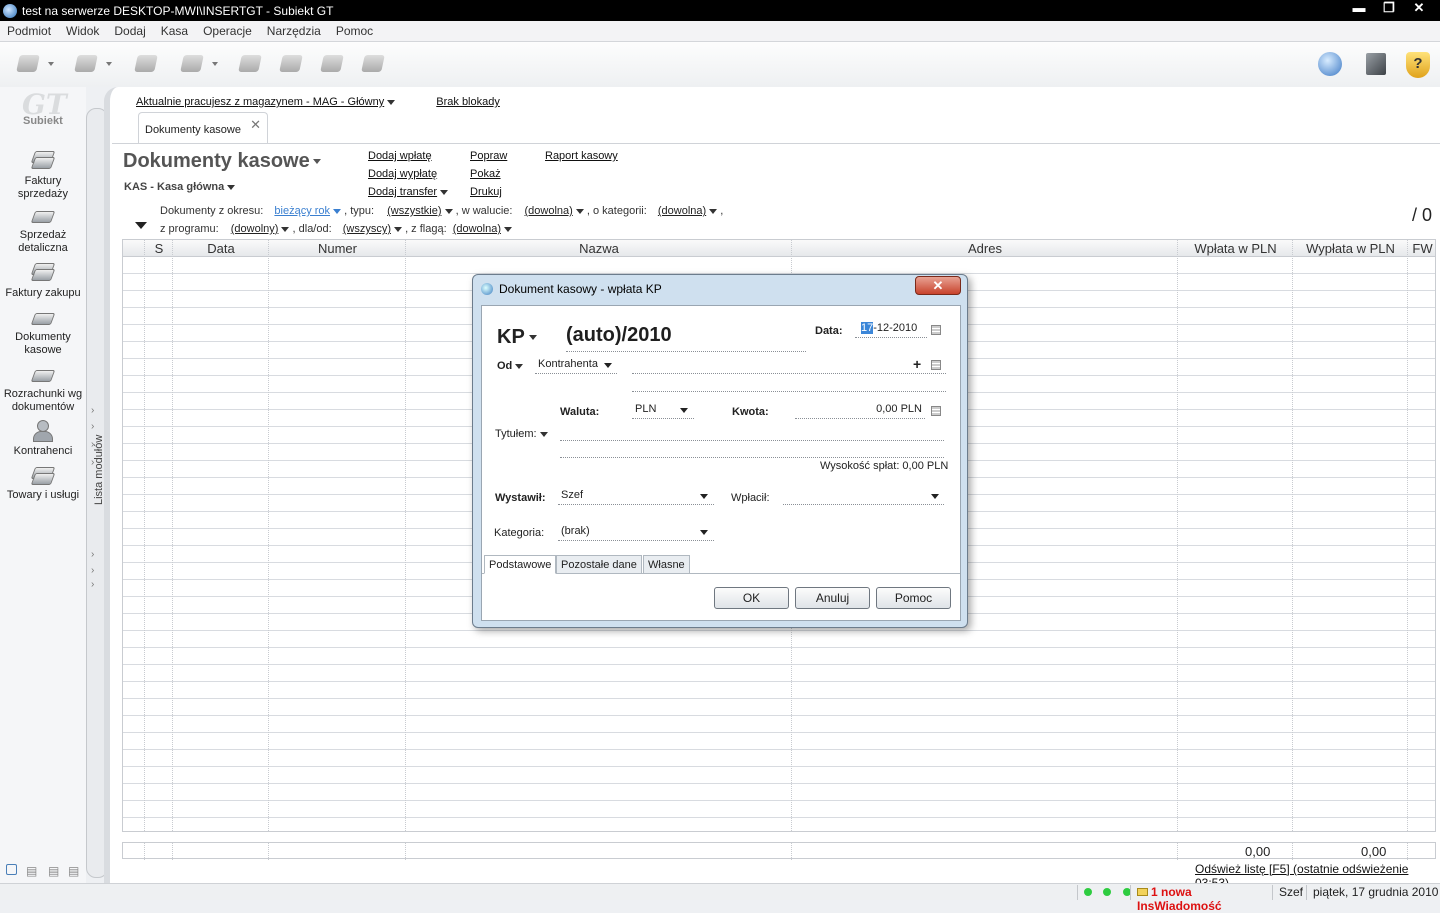 This screenshot has height=913, width=1440. What do you see at coordinates (408, 192) in the screenshot?
I see `add-transfer-link: Dodaj transfer` at bounding box center [408, 192].